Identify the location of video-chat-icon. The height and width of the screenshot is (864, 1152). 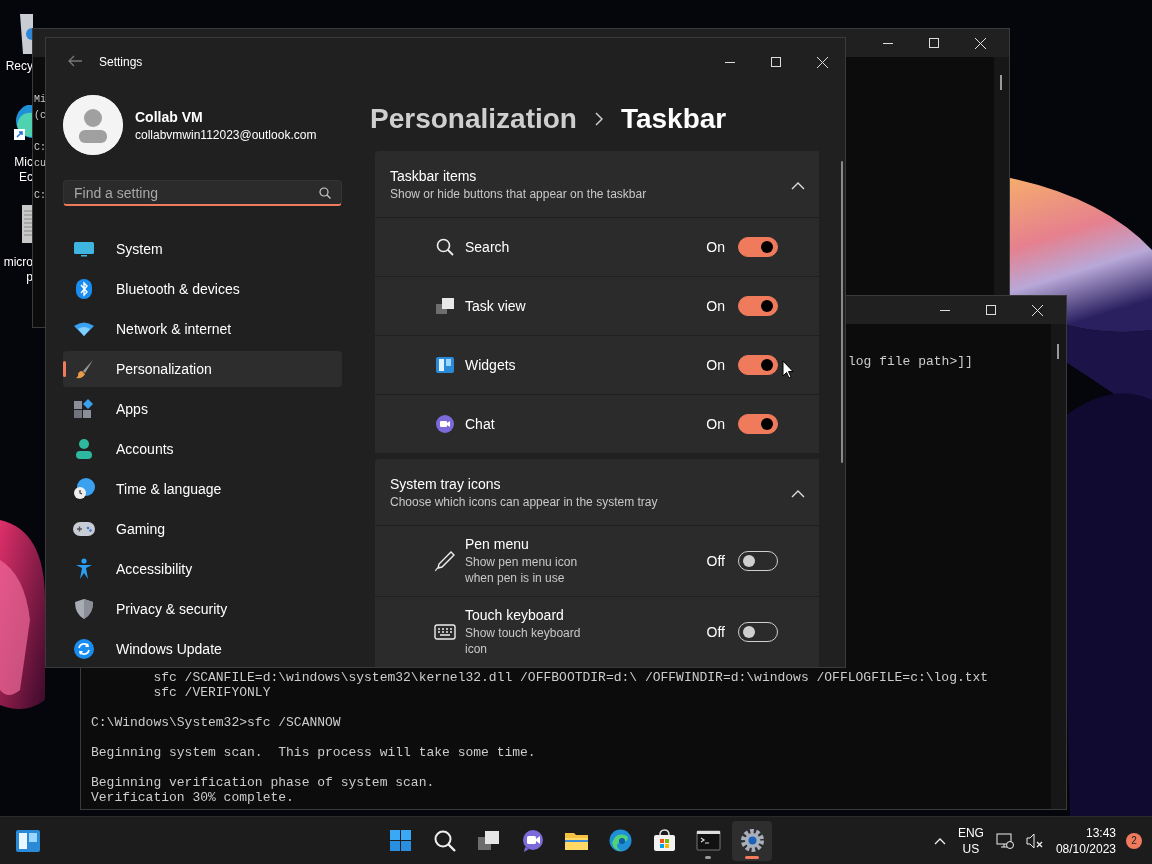
(445, 424).